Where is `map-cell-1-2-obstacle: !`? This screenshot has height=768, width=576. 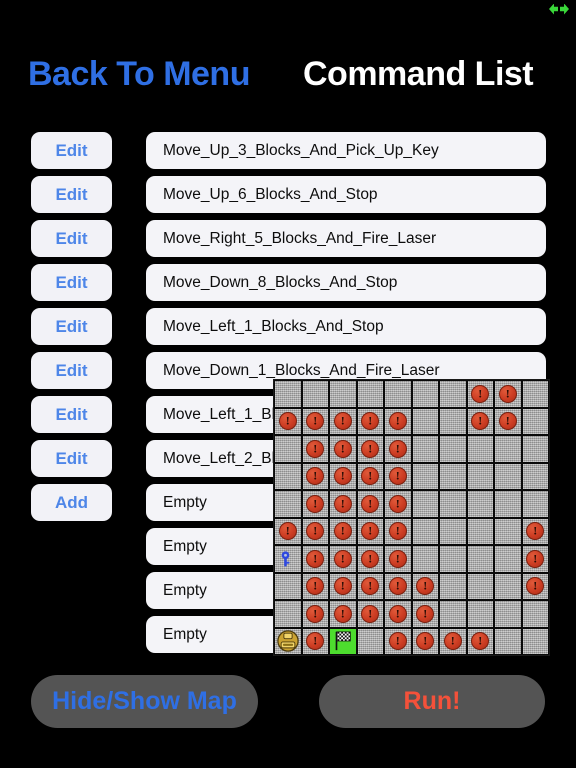
map-cell-1-2-obstacle: ! is located at coordinates (343, 421).